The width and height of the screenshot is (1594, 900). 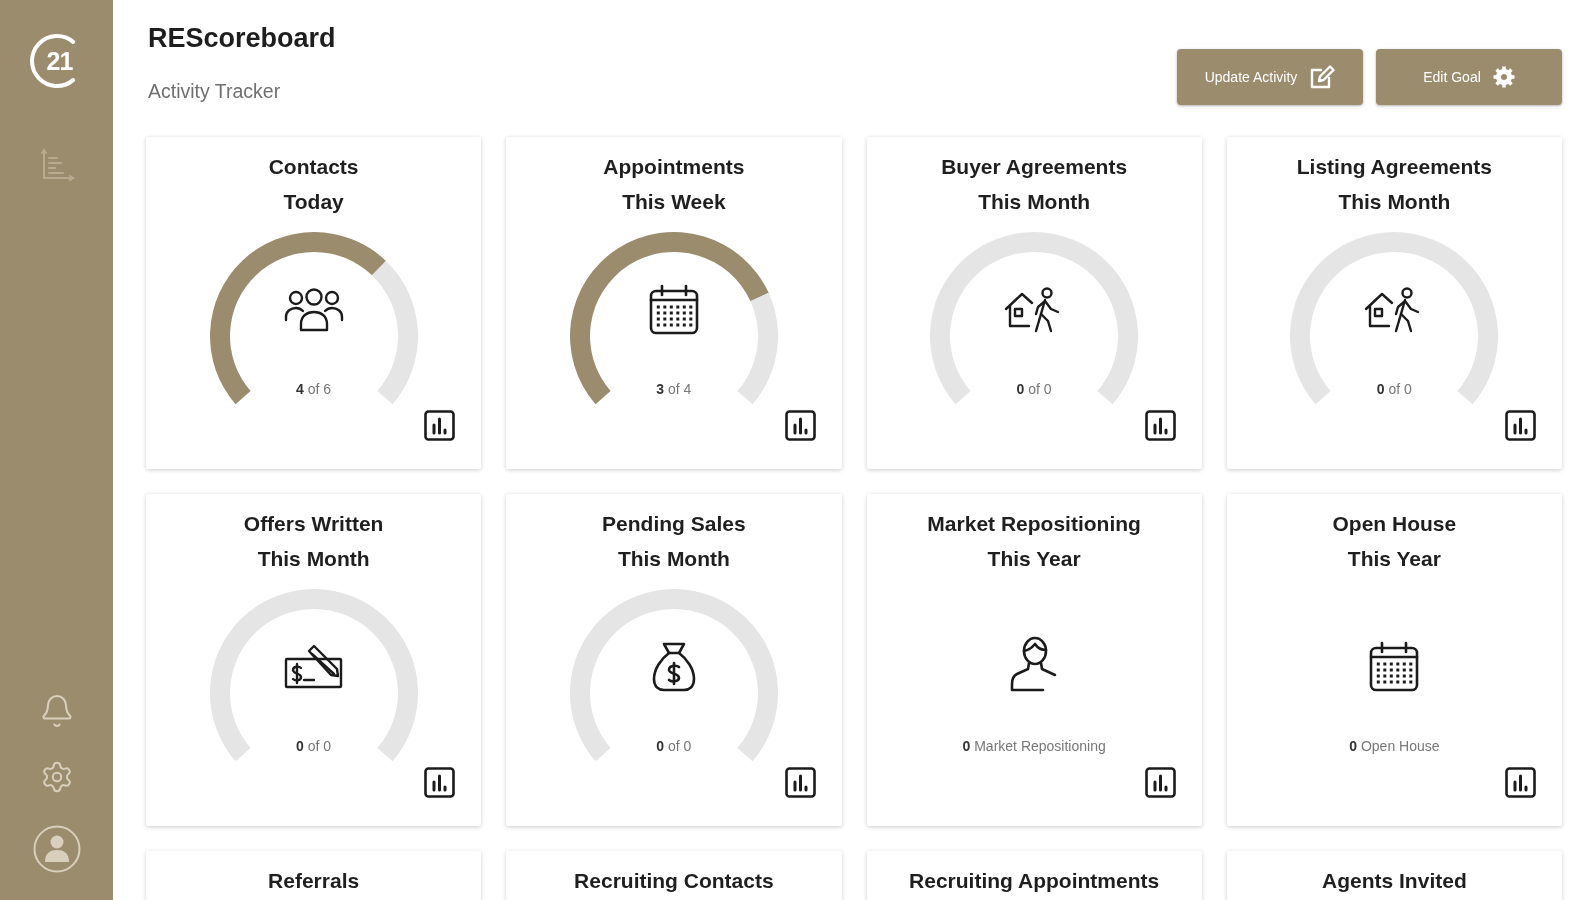 What do you see at coordinates (674, 541) in the screenshot?
I see `card-title: Pending Sales This Month` at bounding box center [674, 541].